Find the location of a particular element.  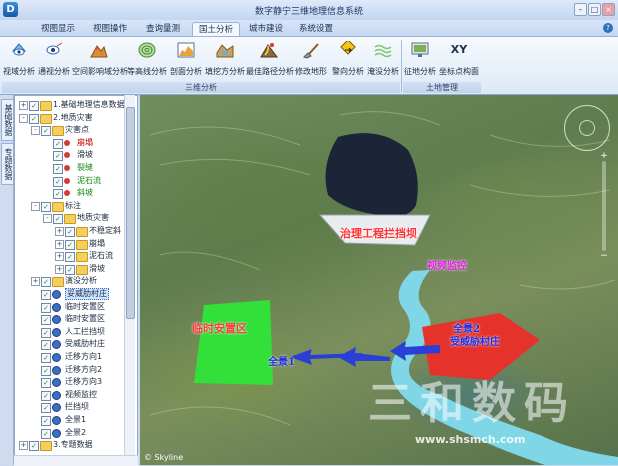

tree-node: + ✓ 崩塌 is located at coordinates (76, 244).